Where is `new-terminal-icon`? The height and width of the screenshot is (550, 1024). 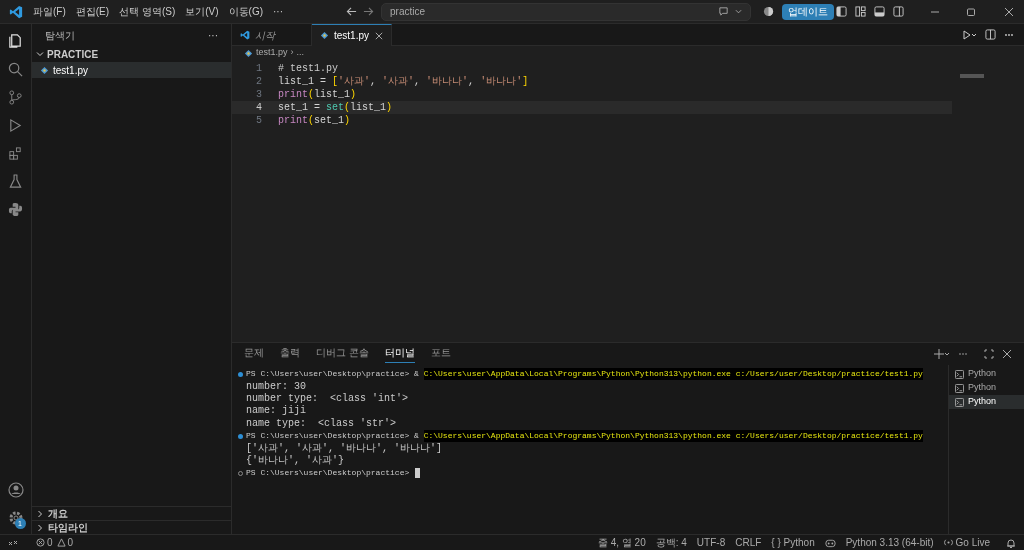 new-terminal-icon is located at coordinates (942, 354).